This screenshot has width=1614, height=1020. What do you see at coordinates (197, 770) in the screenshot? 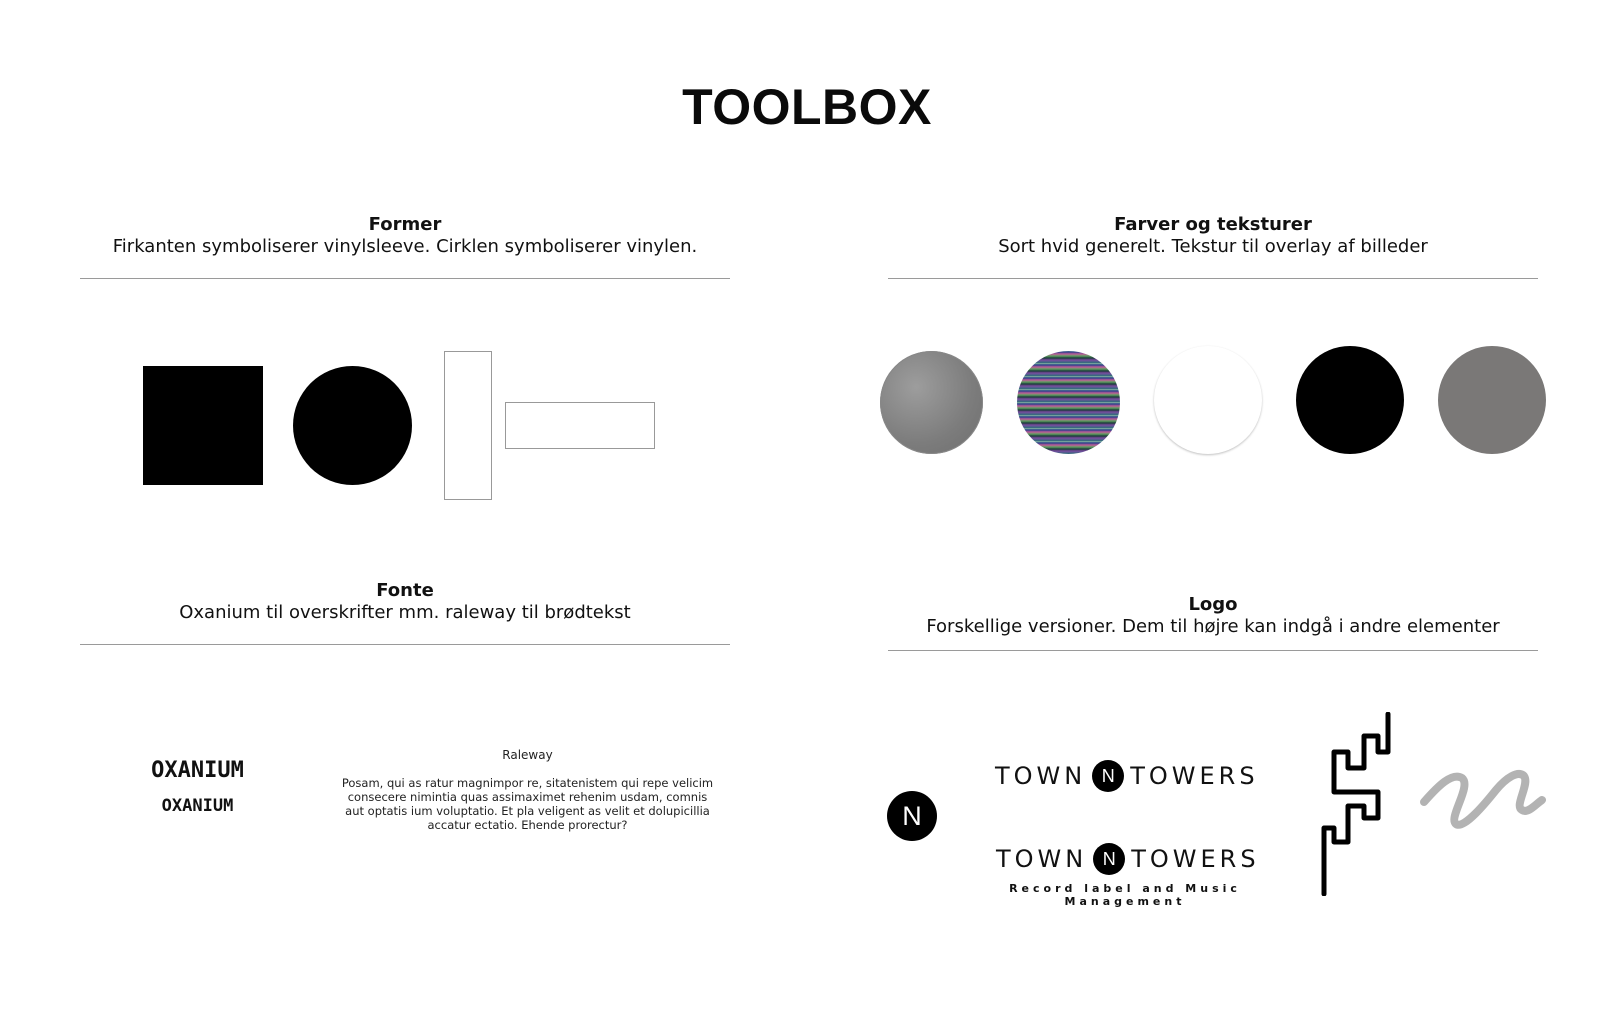
I see `oxanium-large-sample: OXANIUM` at bounding box center [197, 770].